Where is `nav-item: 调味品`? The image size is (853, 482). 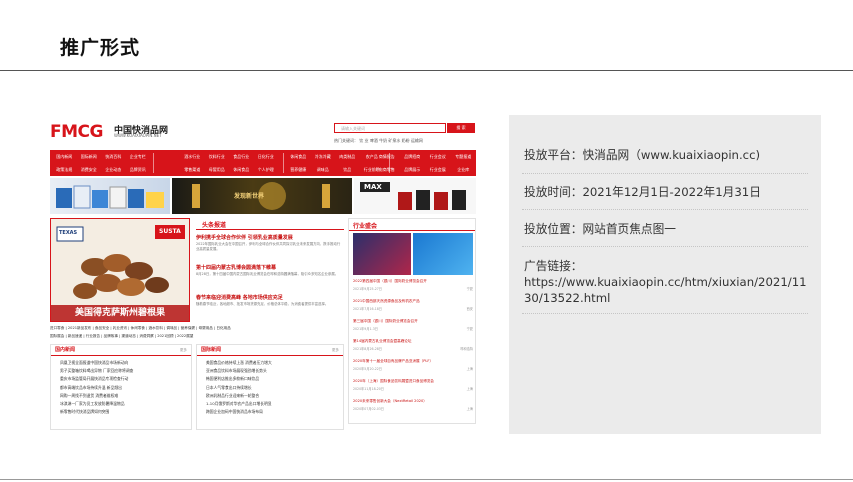 nav-item: 调味品 is located at coordinates (323, 170).